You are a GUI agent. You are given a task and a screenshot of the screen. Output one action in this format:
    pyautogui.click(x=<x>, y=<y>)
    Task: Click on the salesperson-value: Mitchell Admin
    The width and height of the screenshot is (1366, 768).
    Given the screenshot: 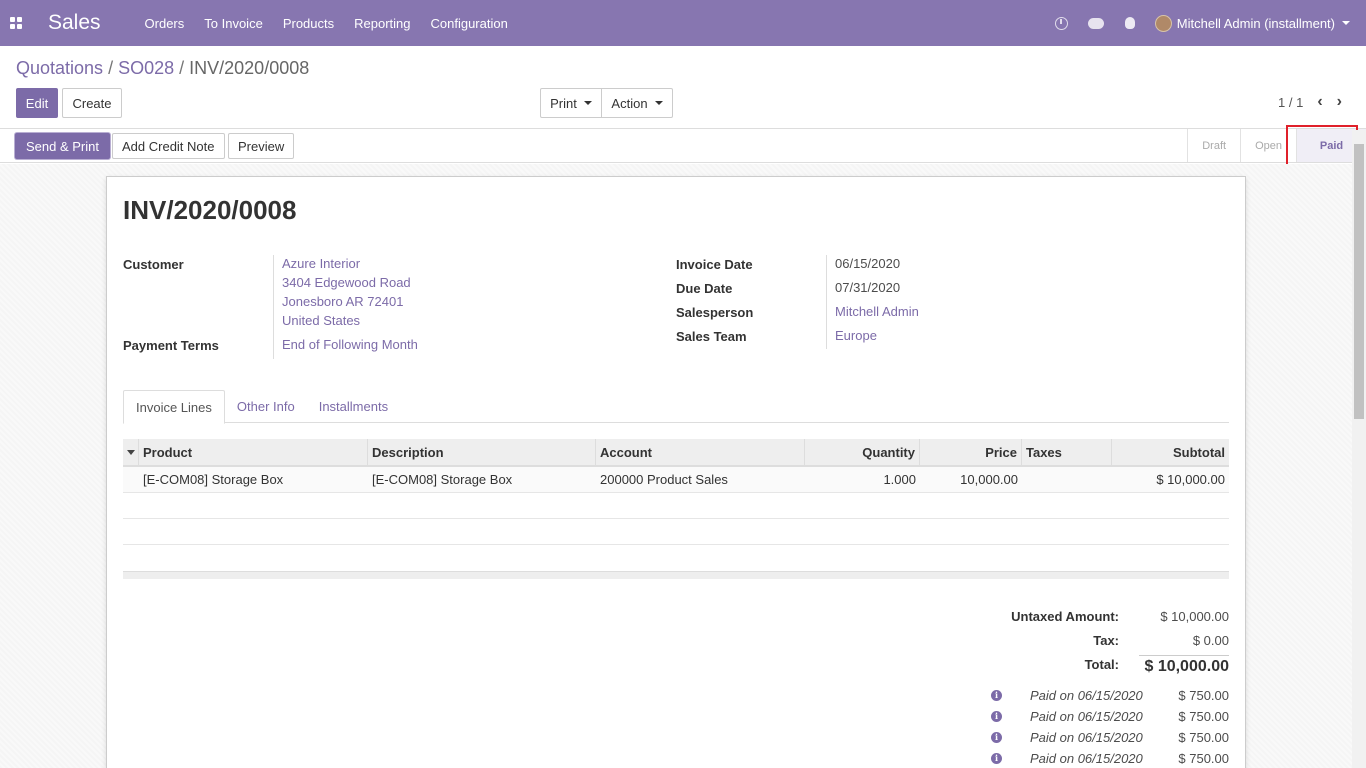 What is the action you would take?
    pyautogui.click(x=877, y=311)
    